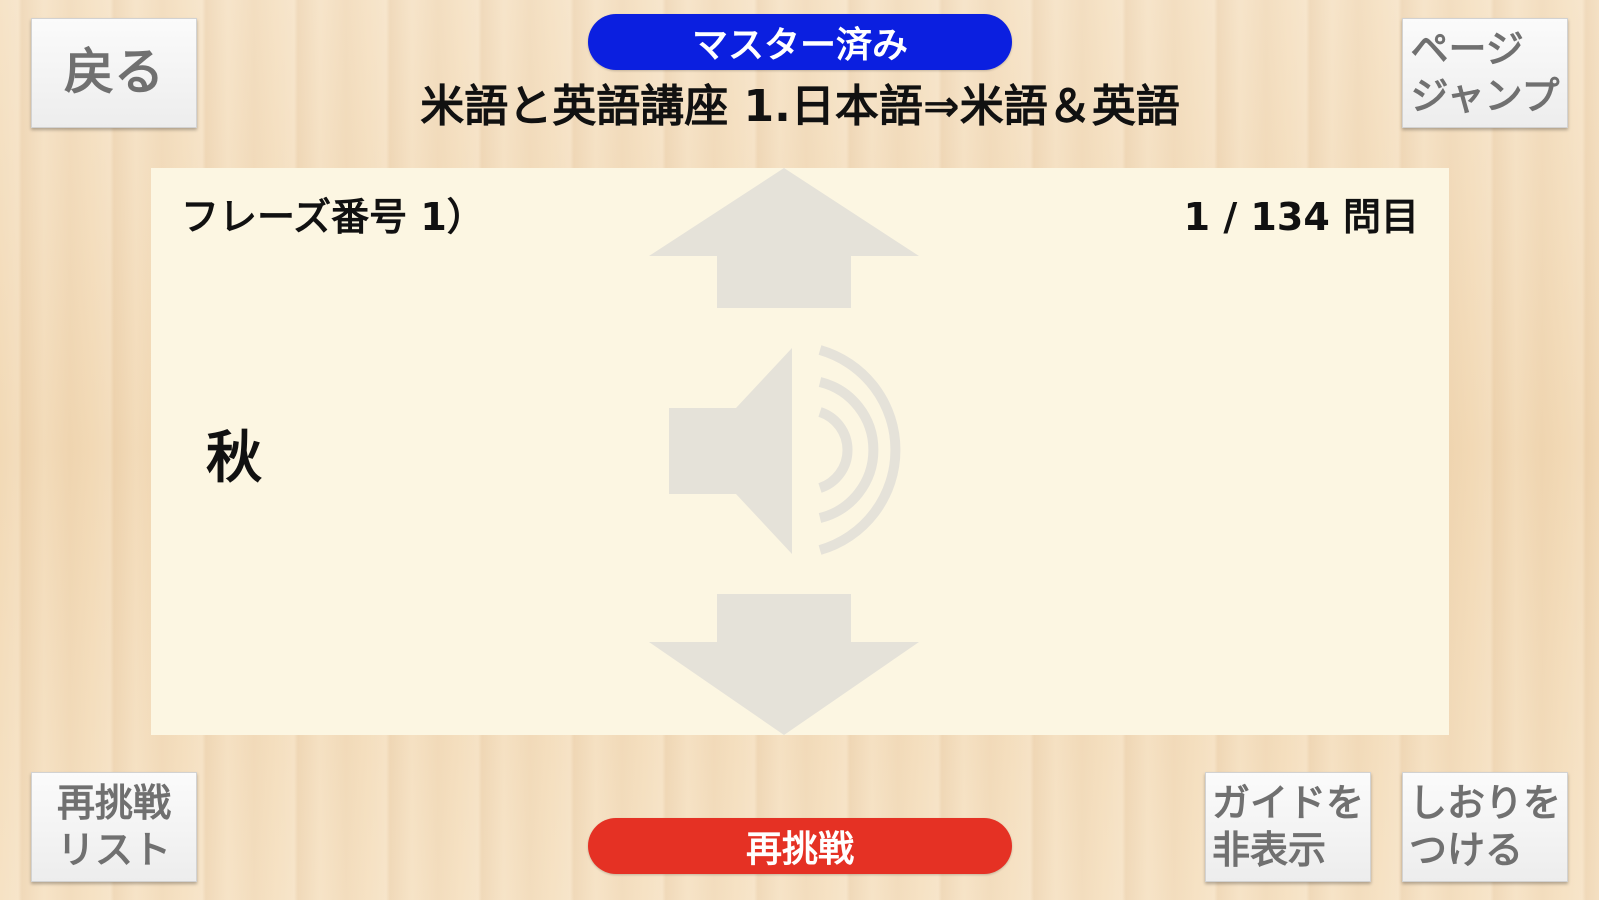  What do you see at coordinates (1485, 827) in the screenshot?
I see `bookmark-button: しおりを つける` at bounding box center [1485, 827].